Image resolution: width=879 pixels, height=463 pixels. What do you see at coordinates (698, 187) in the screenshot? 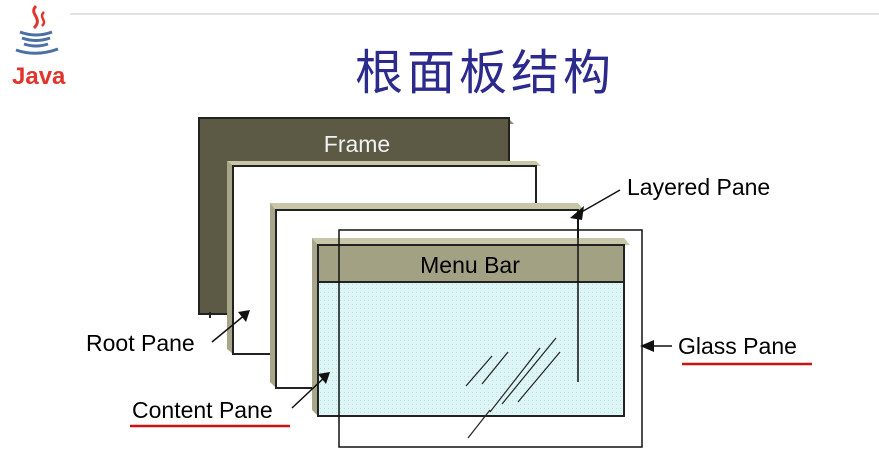
I see `layered-pane-label: Layered Pane` at bounding box center [698, 187].